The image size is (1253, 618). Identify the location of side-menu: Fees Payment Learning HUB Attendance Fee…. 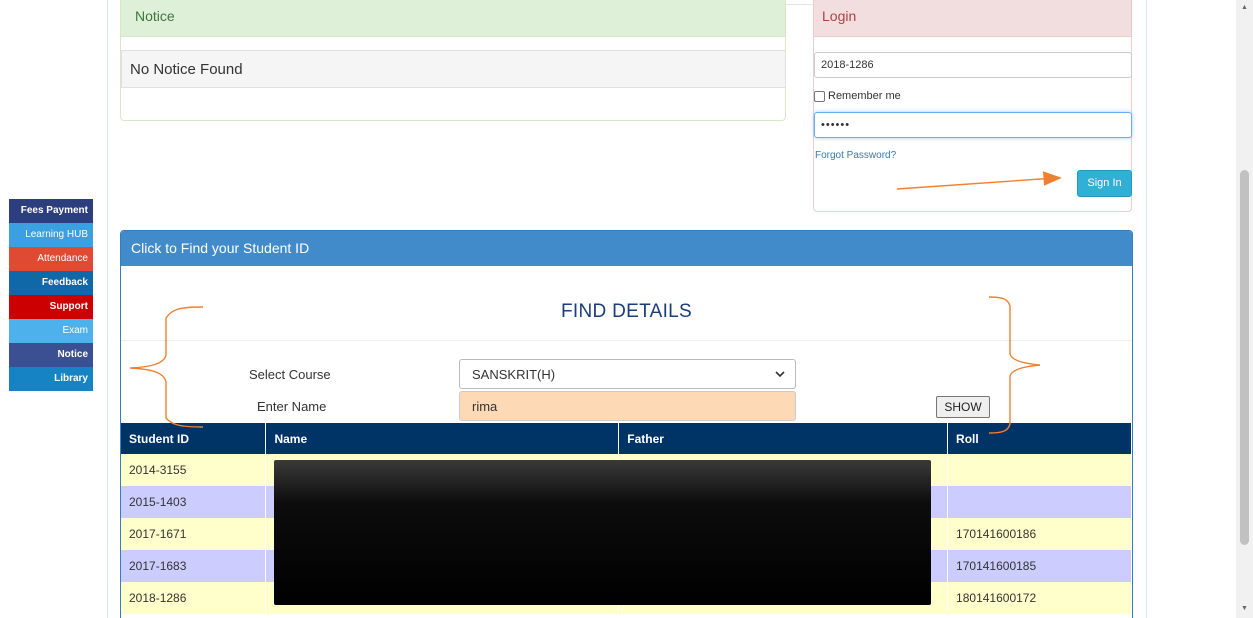
(51, 295).